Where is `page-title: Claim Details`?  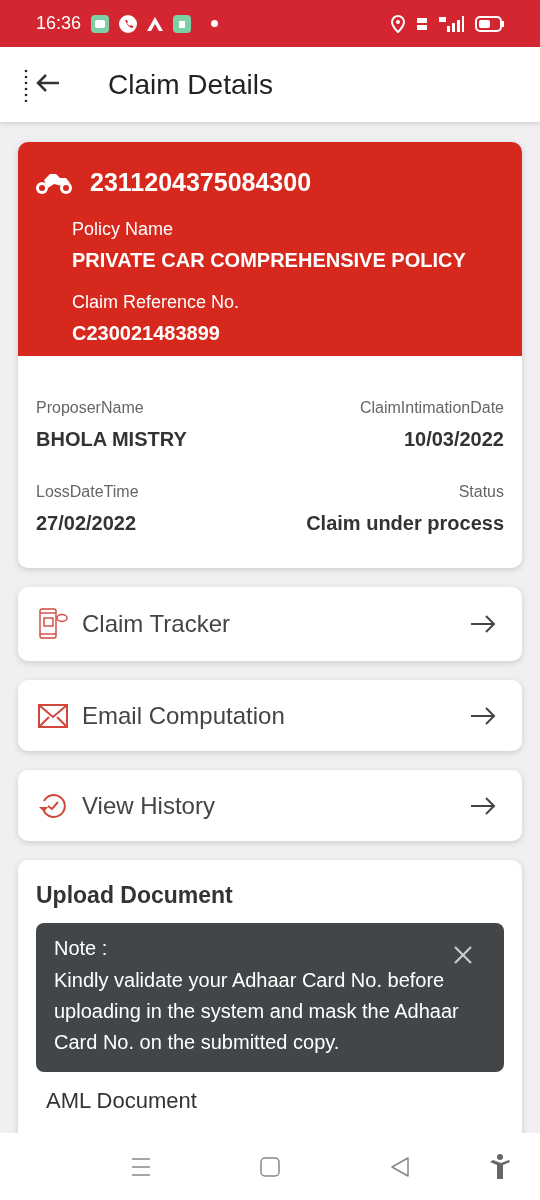
page-title: Claim Details is located at coordinates (190, 84).